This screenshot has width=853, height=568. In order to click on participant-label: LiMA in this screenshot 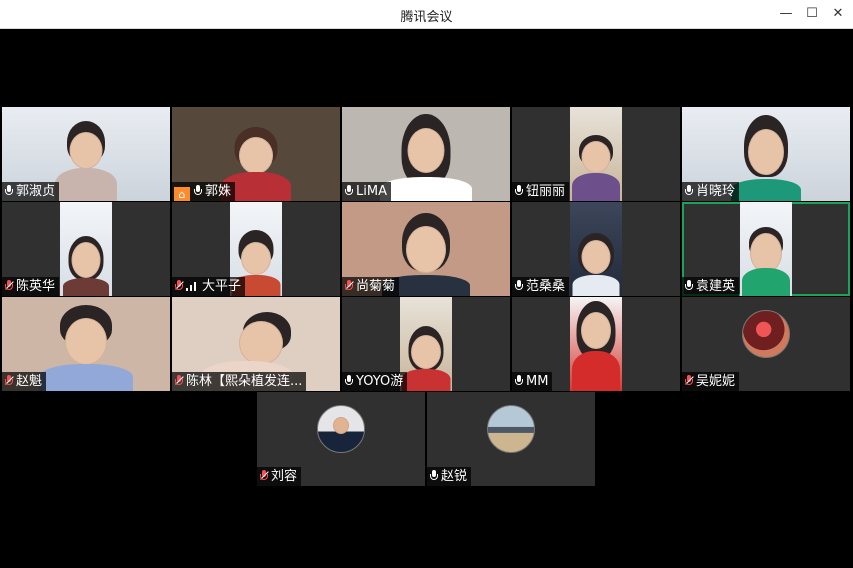, I will do `click(366, 191)`.